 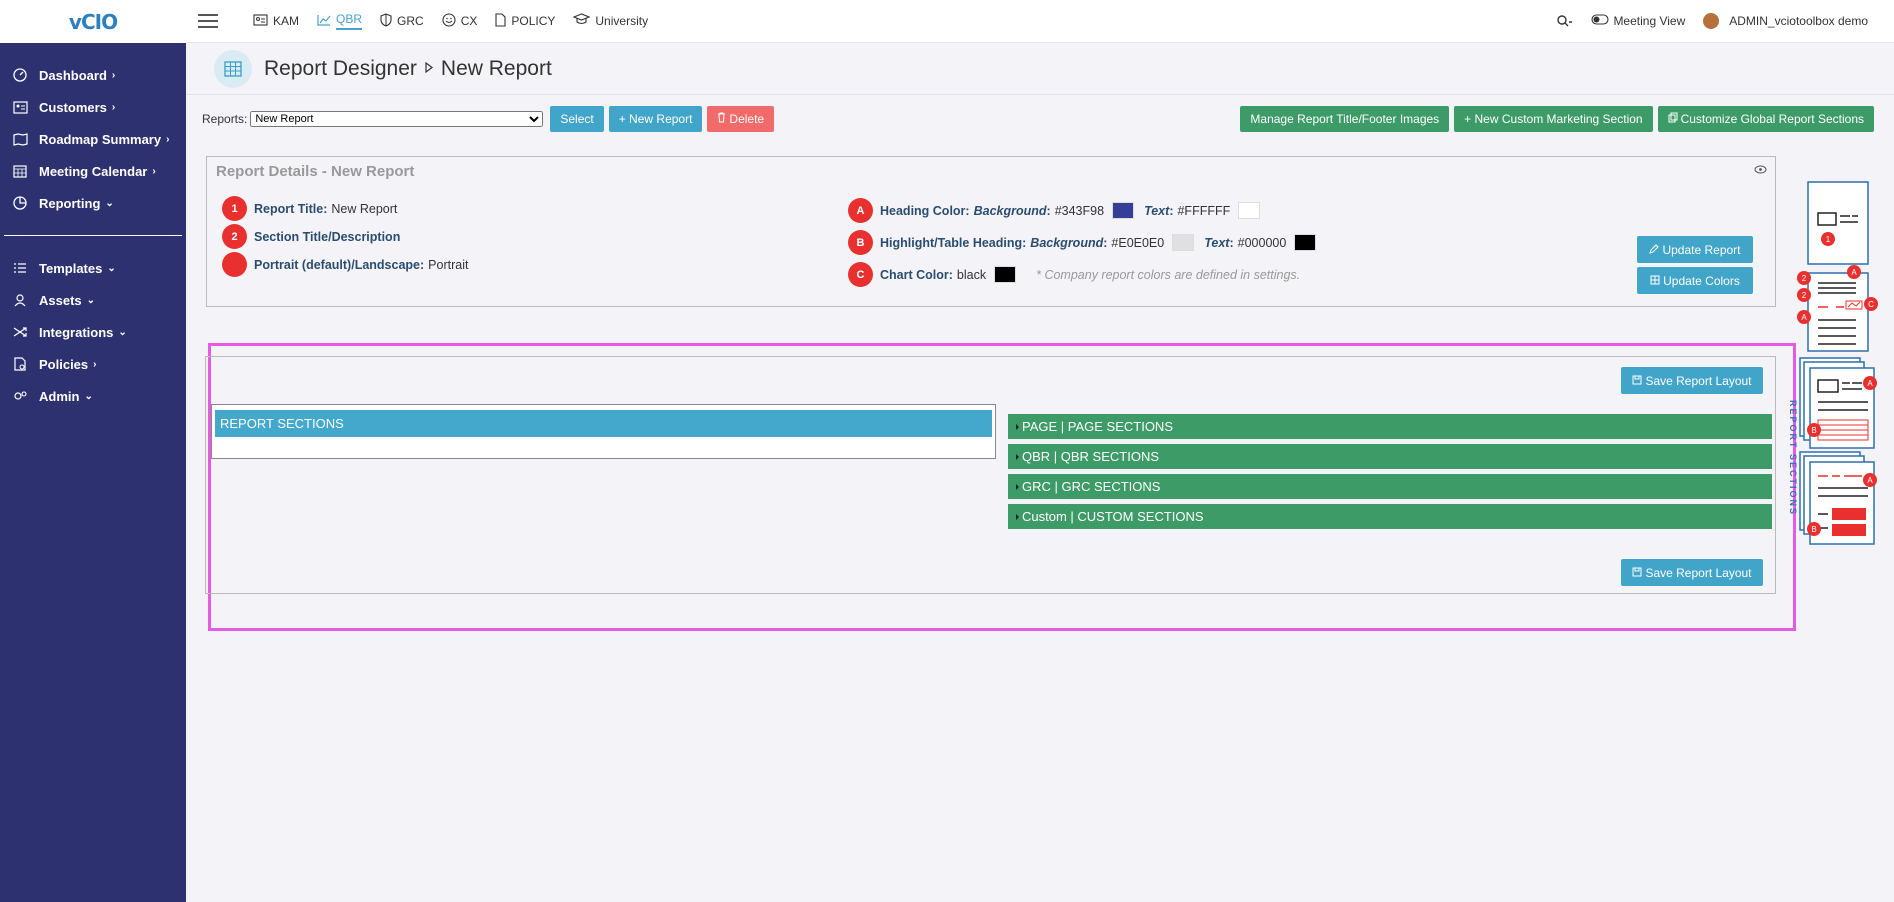 What do you see at coordinates (339, 264) in the screenshot?
I see `orientation-label: Portrait (default)/Landscape:` at bounding box center [339, 264].